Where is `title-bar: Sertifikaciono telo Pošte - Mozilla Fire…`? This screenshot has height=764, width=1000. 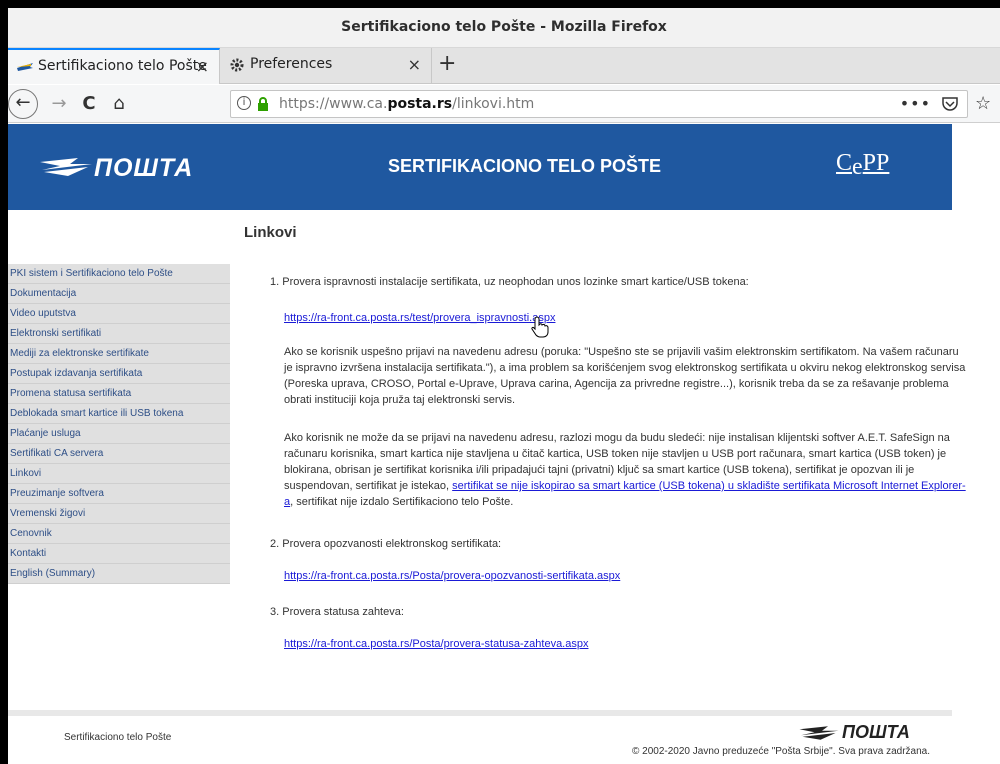 title-bar: Sertifikaciono telo Pošte - Mozilla Fire… is located at coordinates (504, 28).